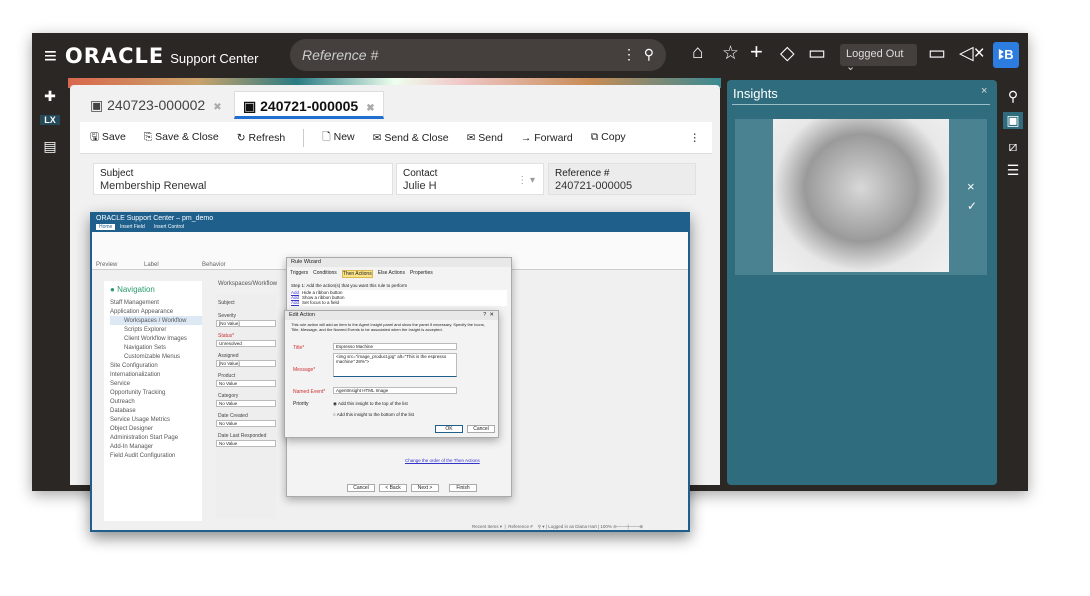 The image size is (1090, 596). Describe the element at coordinates (390, 228) in the screenshot. I see `ribbon-tabs: Home Insert Field Insert Control` at that location.